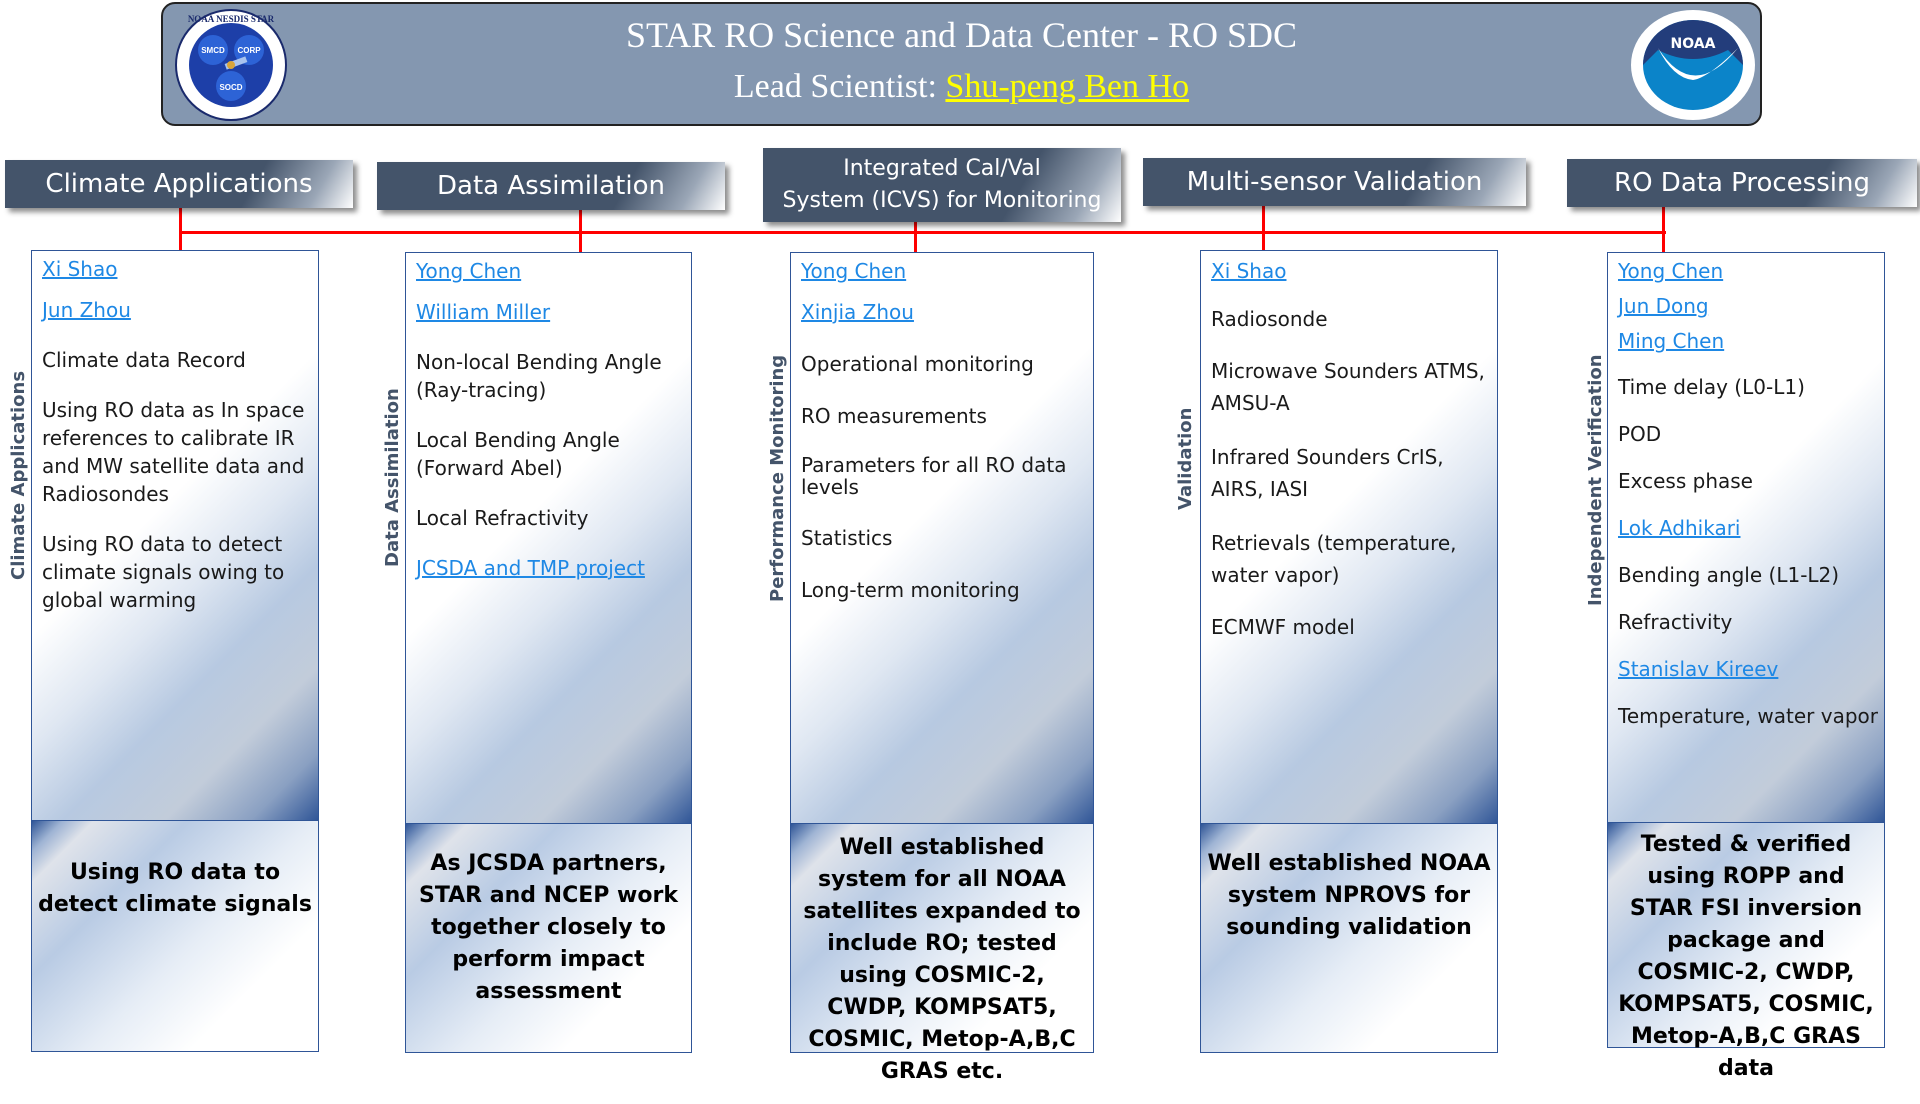 The width and height of the screenshot is (1920, 1104). Describe the element at coordinates (179, 184) in the screenshot. I see `category-climate-applications: Climate Applications` at that location.